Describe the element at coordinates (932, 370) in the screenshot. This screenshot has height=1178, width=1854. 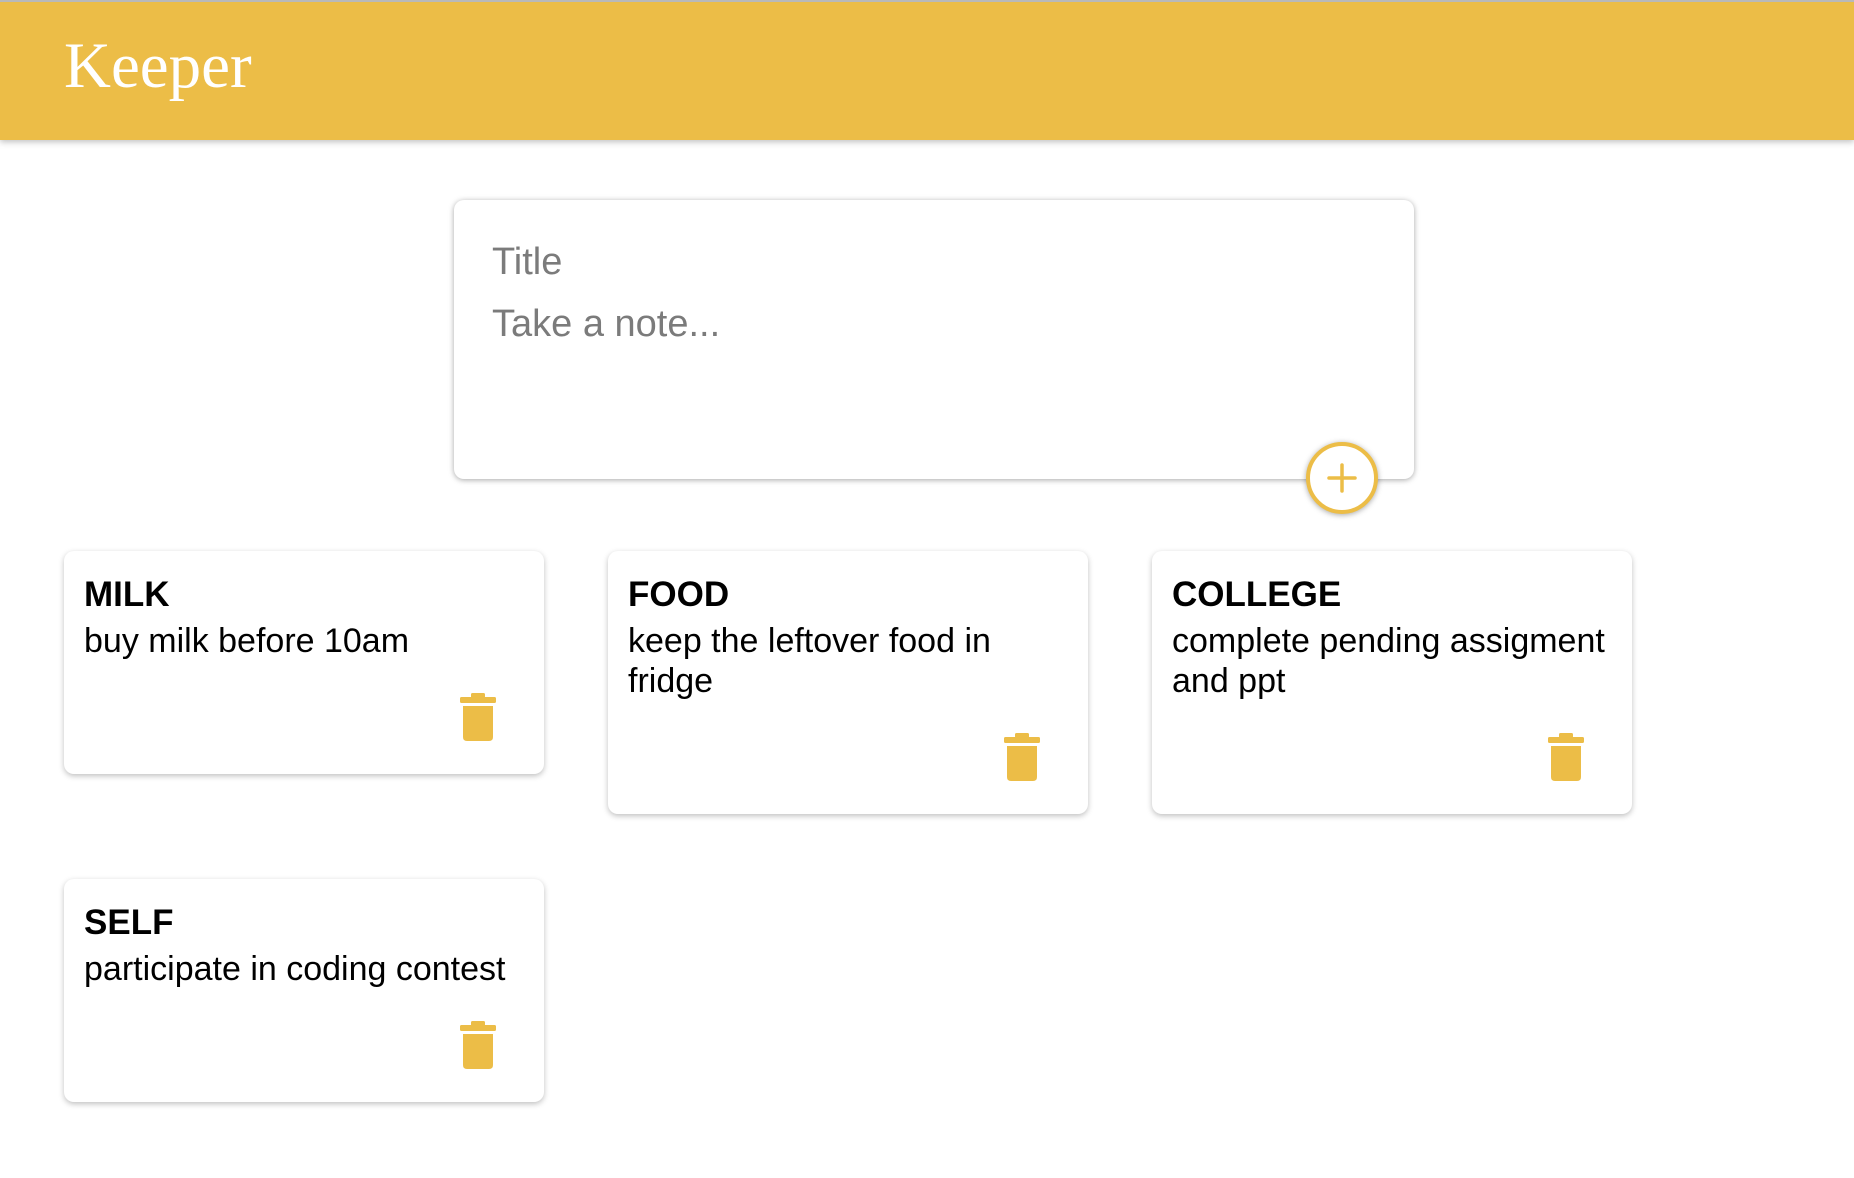
I see `note-content-input` at that location.